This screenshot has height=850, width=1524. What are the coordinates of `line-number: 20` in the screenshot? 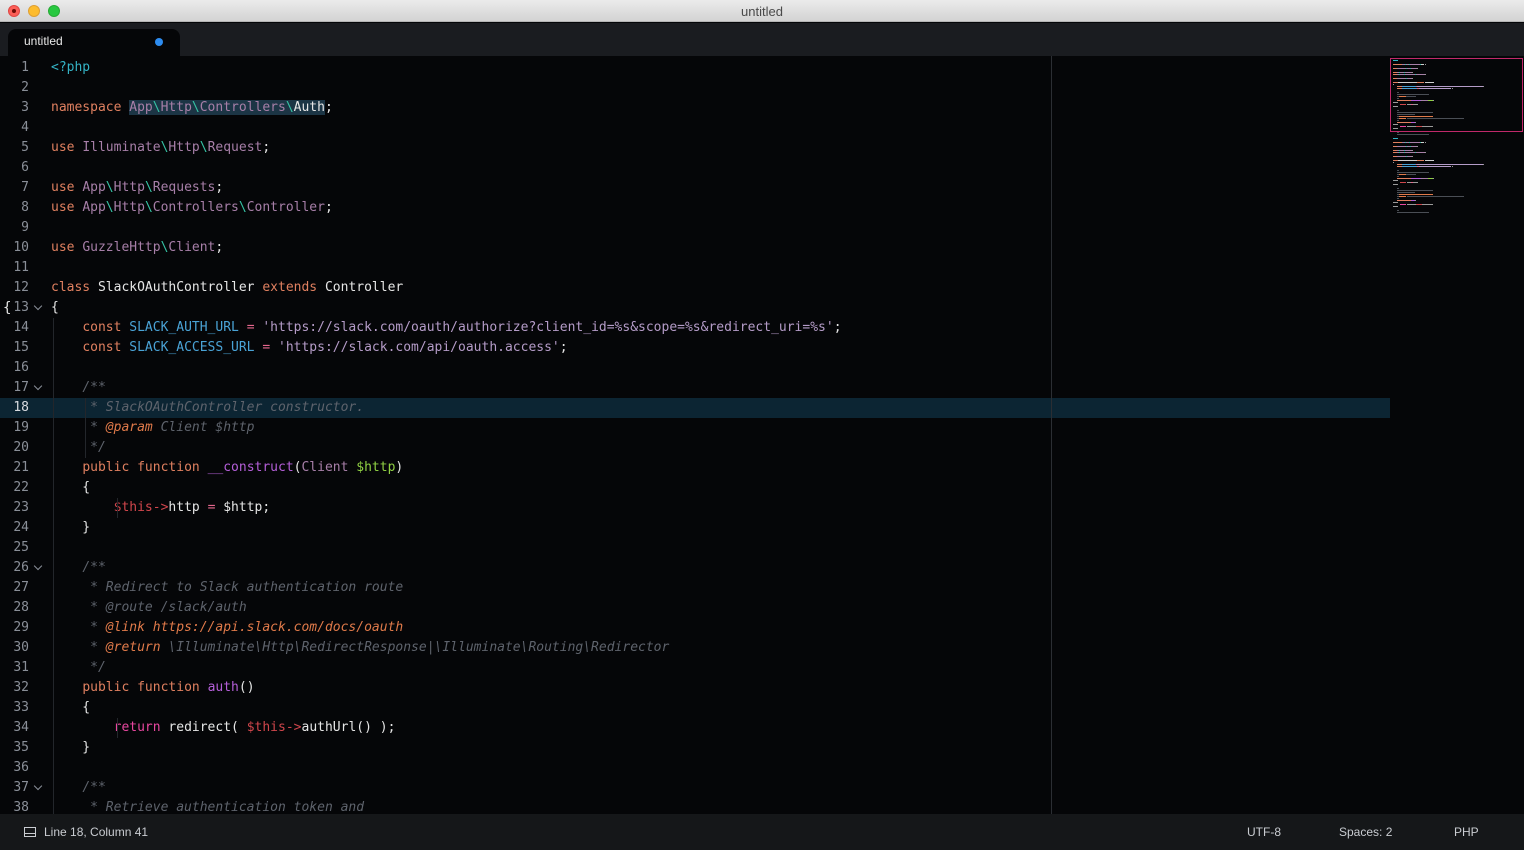 It's located at (14, 448).